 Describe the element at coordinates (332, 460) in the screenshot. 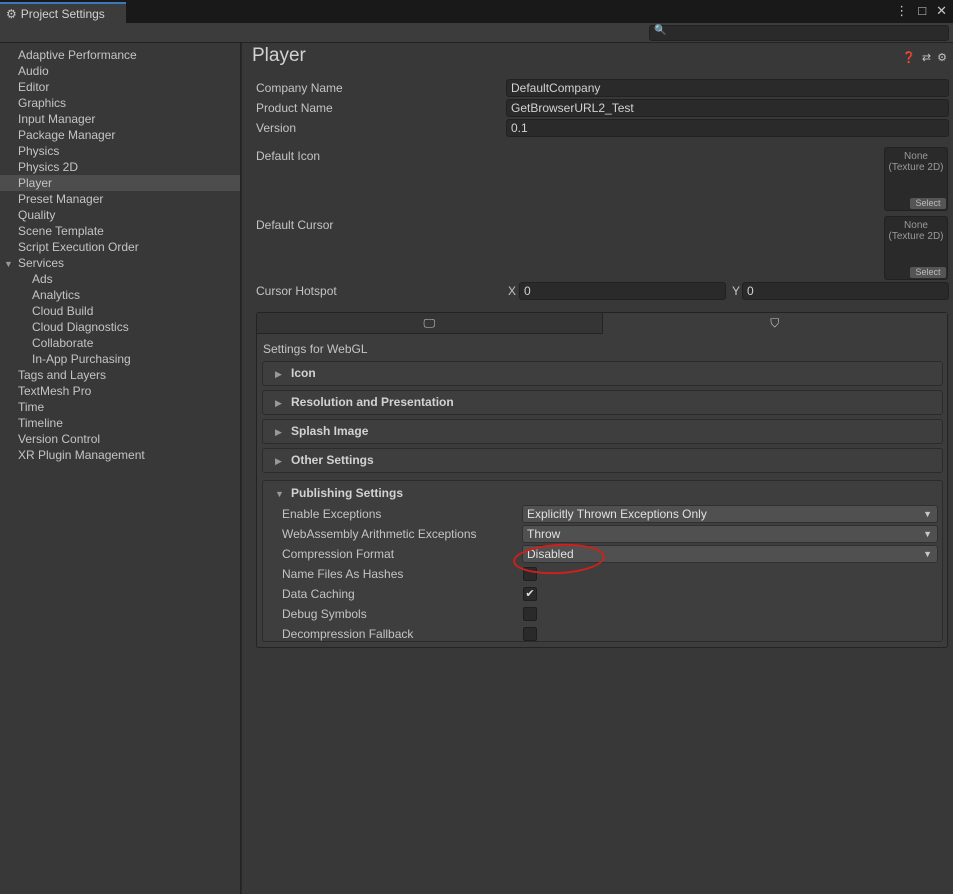

I see `foldout-label: Other Settings` at that location.